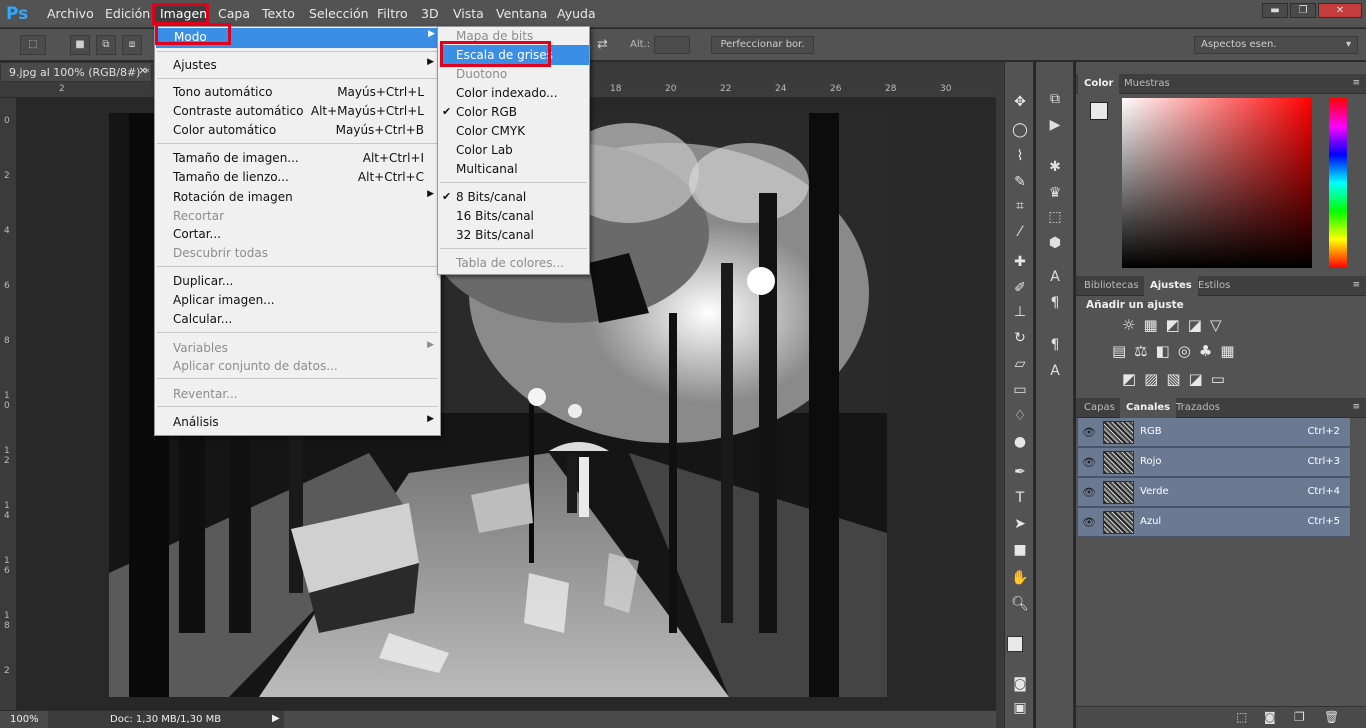 The width and height of the screenshot is (1366, 728). Describe the element at coordinates (1055, 217) in the screenshot. I see `tool-presets-icon: ⬚` at that location.